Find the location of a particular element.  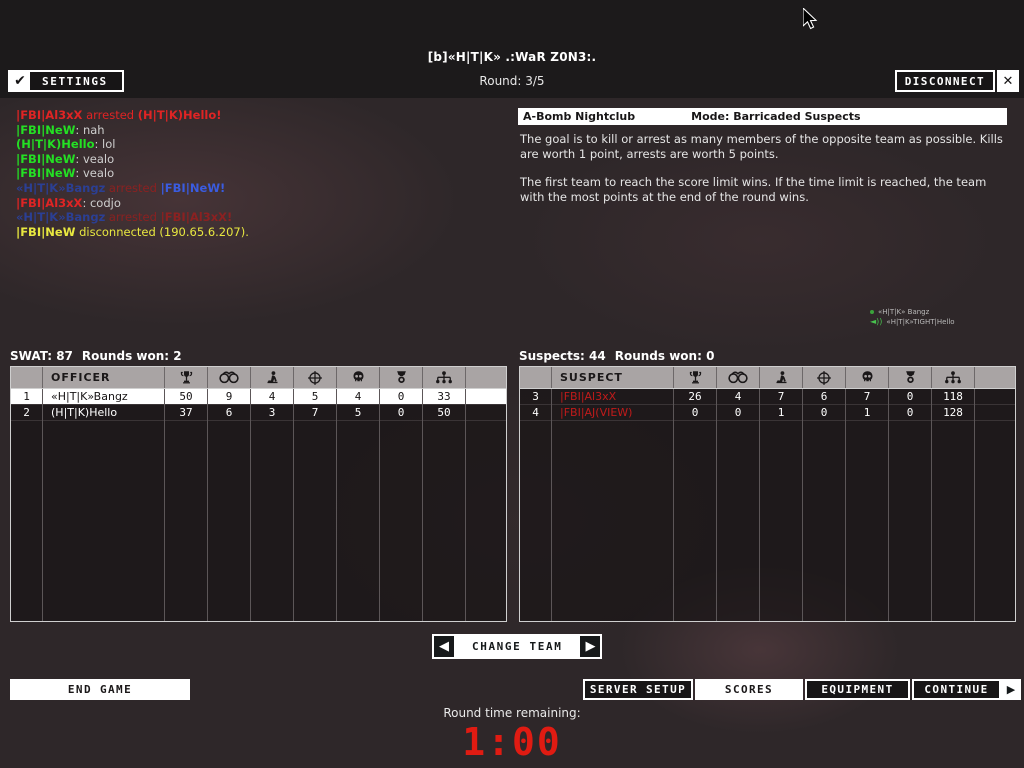

scores-button: SCORES is located at coordinates (749, 689).